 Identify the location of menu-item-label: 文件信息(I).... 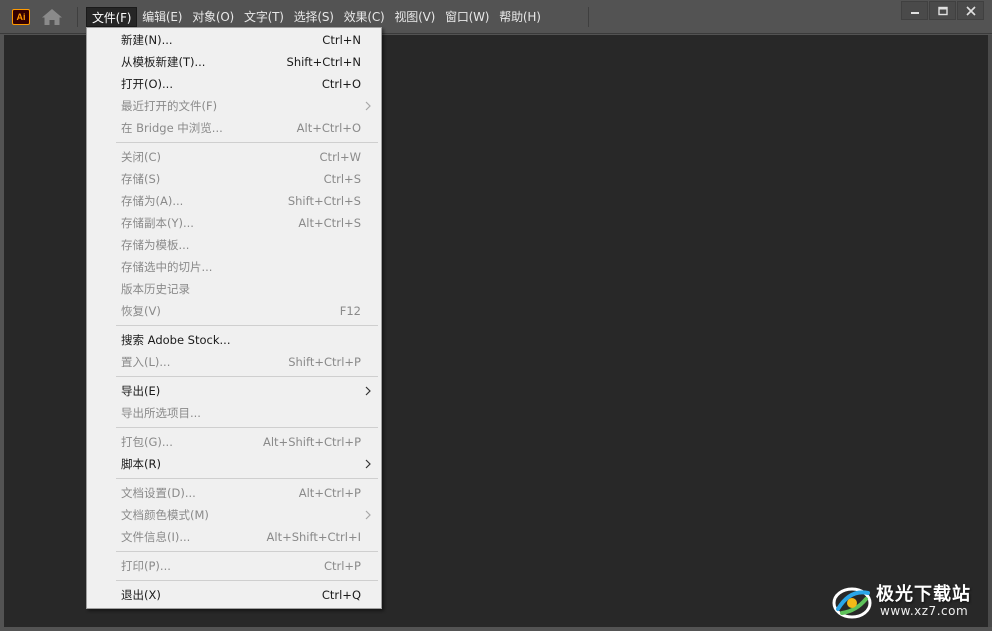
(156, 537).